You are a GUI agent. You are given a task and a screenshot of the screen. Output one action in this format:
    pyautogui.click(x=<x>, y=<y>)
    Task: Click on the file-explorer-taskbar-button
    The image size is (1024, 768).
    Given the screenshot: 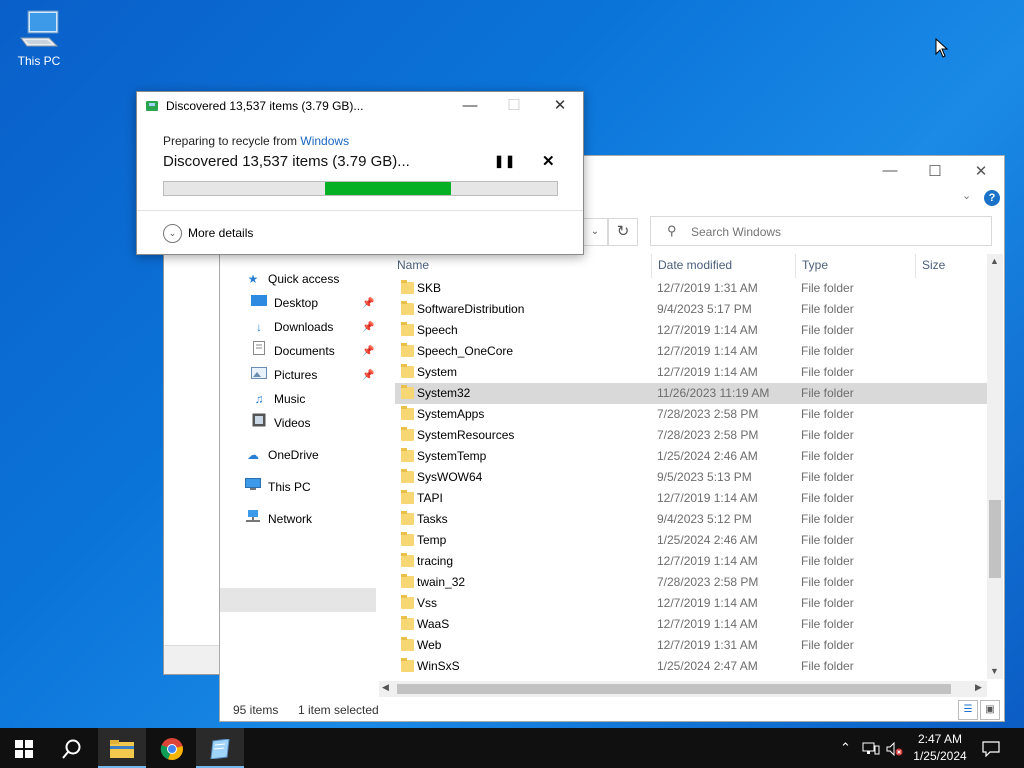 What is the action you would take?
    pyautogui.click(x=122, y=748)
    